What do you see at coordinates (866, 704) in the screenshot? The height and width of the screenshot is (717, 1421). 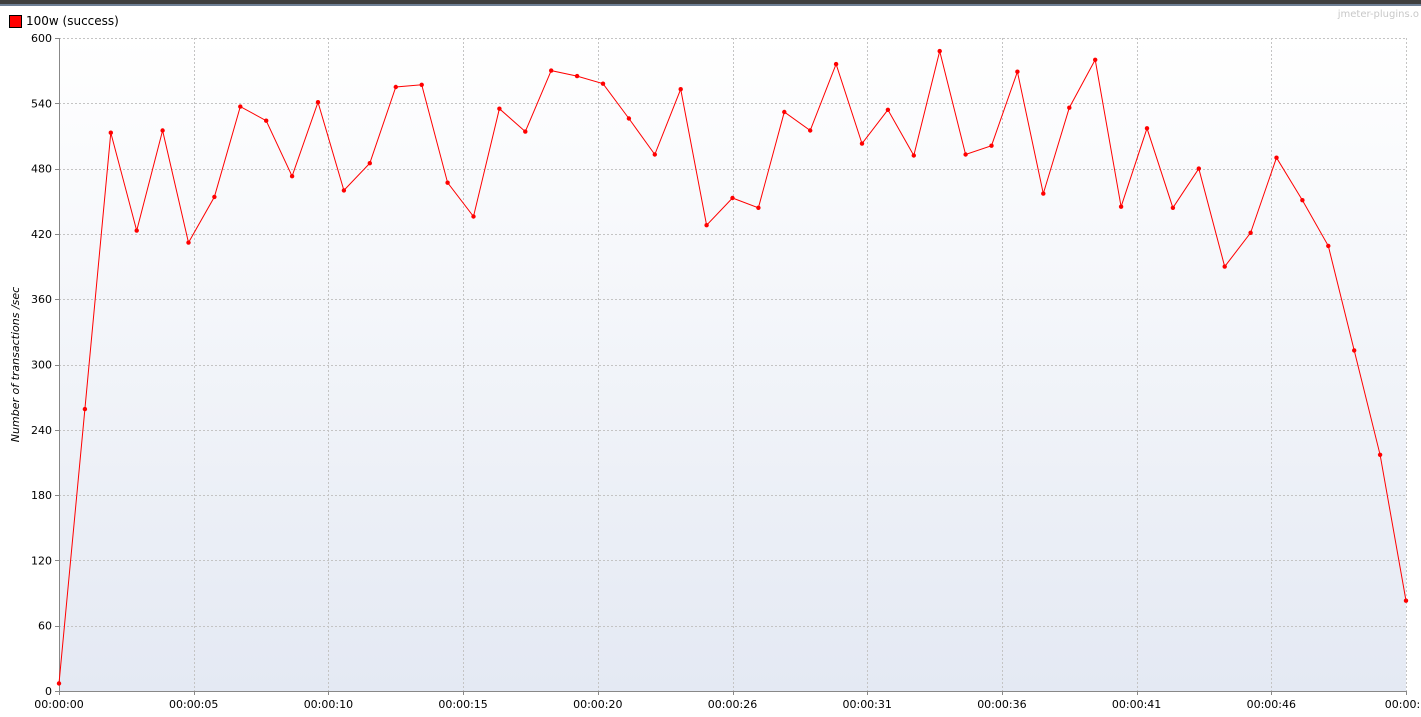 I see `x-tick-label: 00:00:31` at bounding box center [866, 704].